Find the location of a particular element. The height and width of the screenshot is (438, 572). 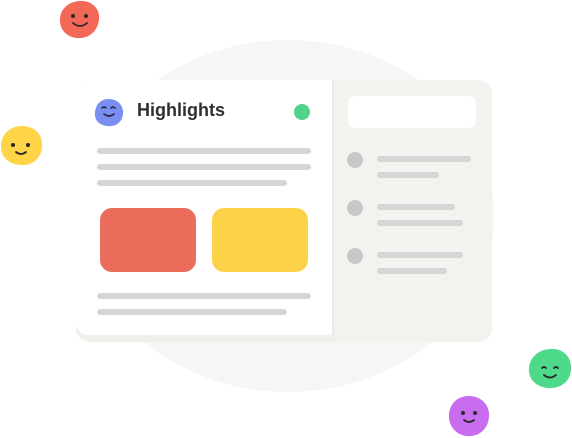

avatar-smiley-icon is located at coordinates (109, 113).